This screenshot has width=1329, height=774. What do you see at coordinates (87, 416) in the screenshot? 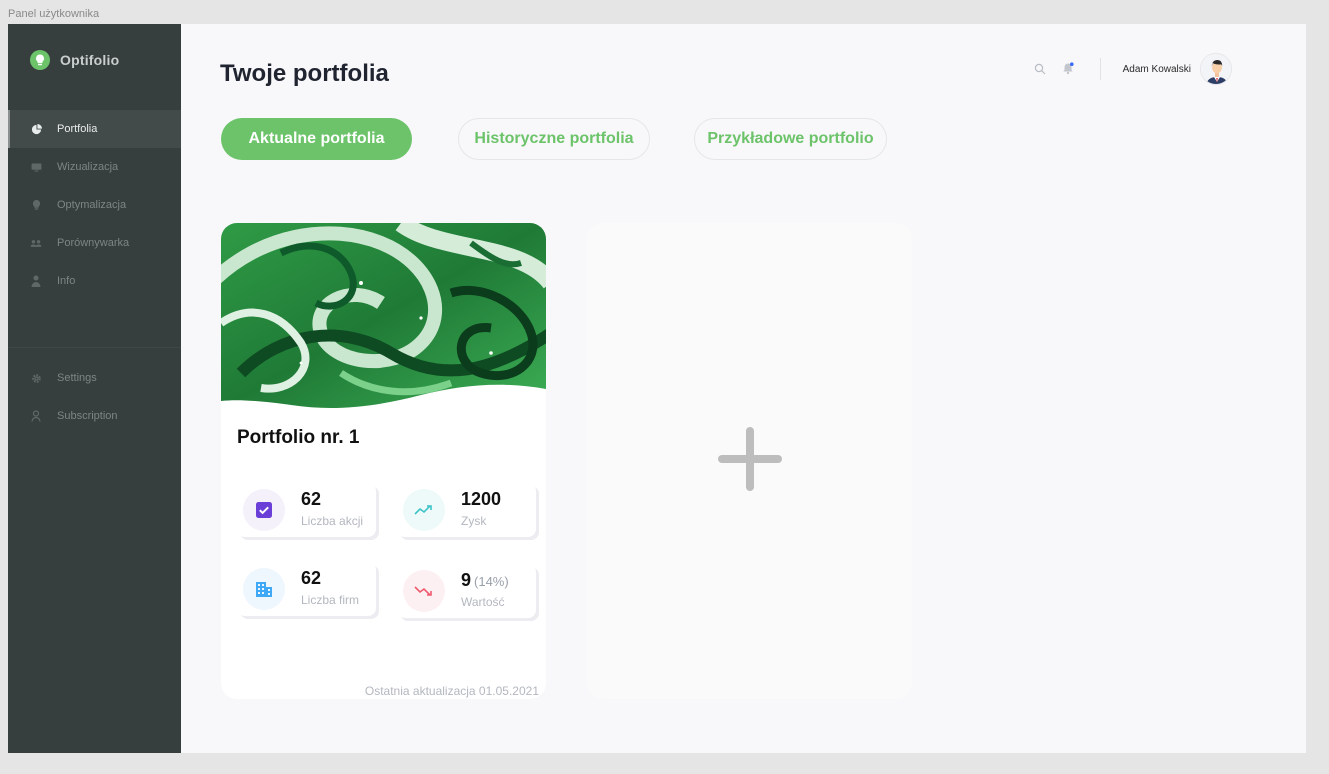
I see `sidebar-item-label: Subscription` at bounding box center [87, 416].